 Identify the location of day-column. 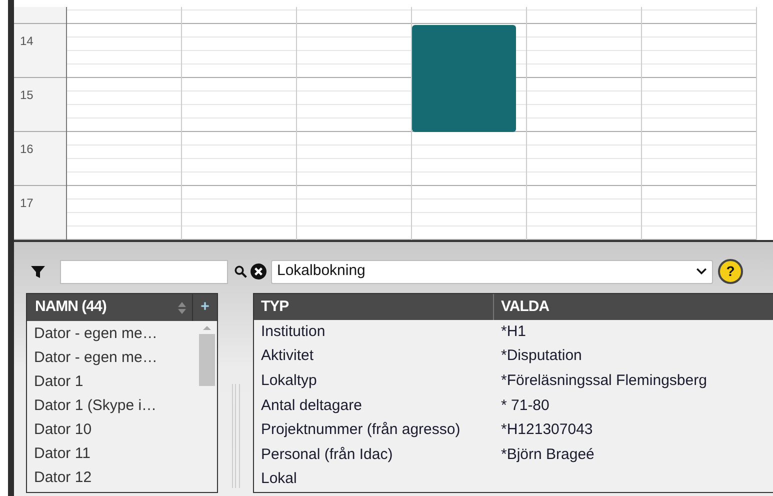
(469, 123).